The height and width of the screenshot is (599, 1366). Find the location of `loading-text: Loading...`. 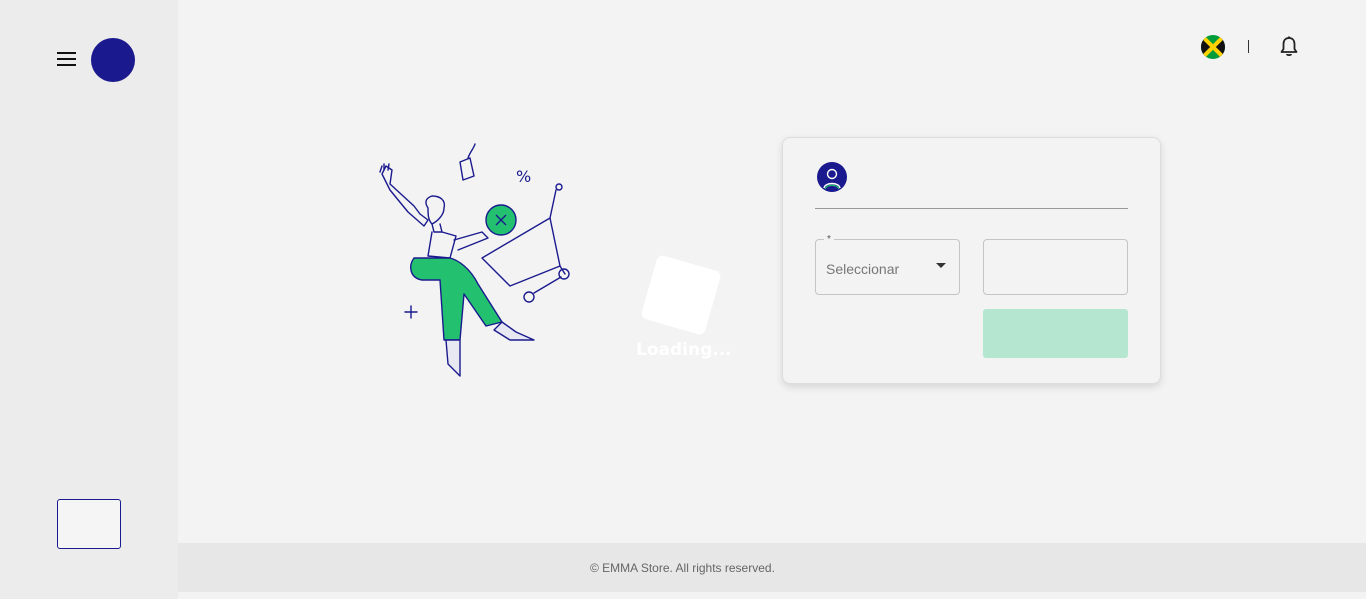

loading-text: Loading... is located at coordinates (684, 350).